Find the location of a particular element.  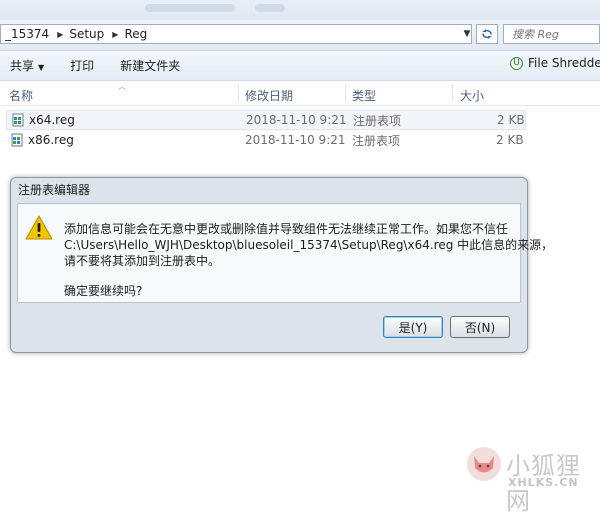

file-shredder-label: File Shredder is located at coordinates (564, 63).